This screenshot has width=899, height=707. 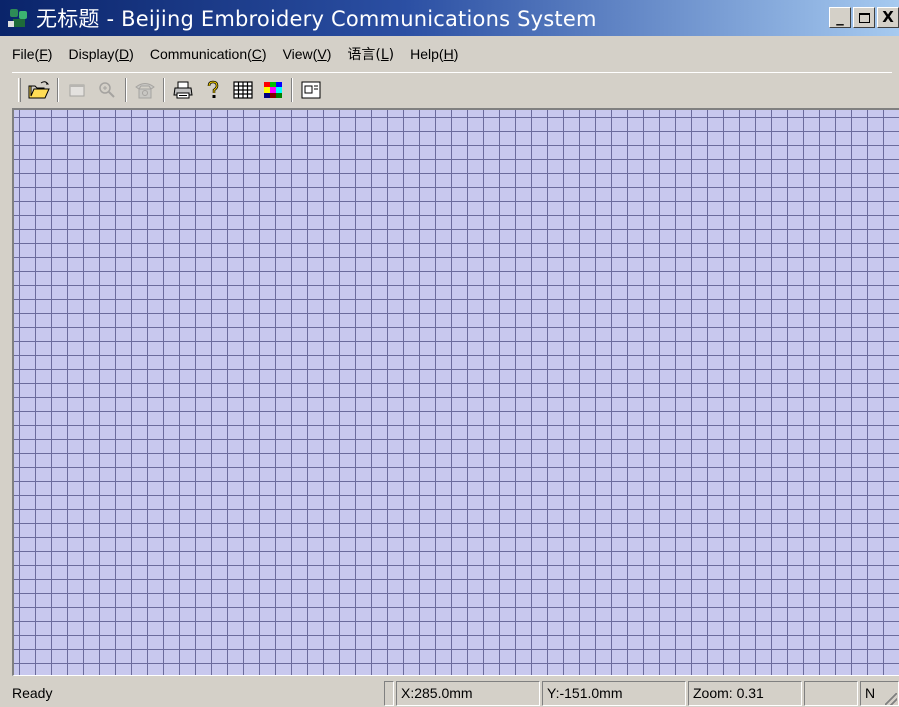 What do you see at coordinates (389, 693) in the screenshot?
I see `status-pane-empty` at bounding box center [389, 693].